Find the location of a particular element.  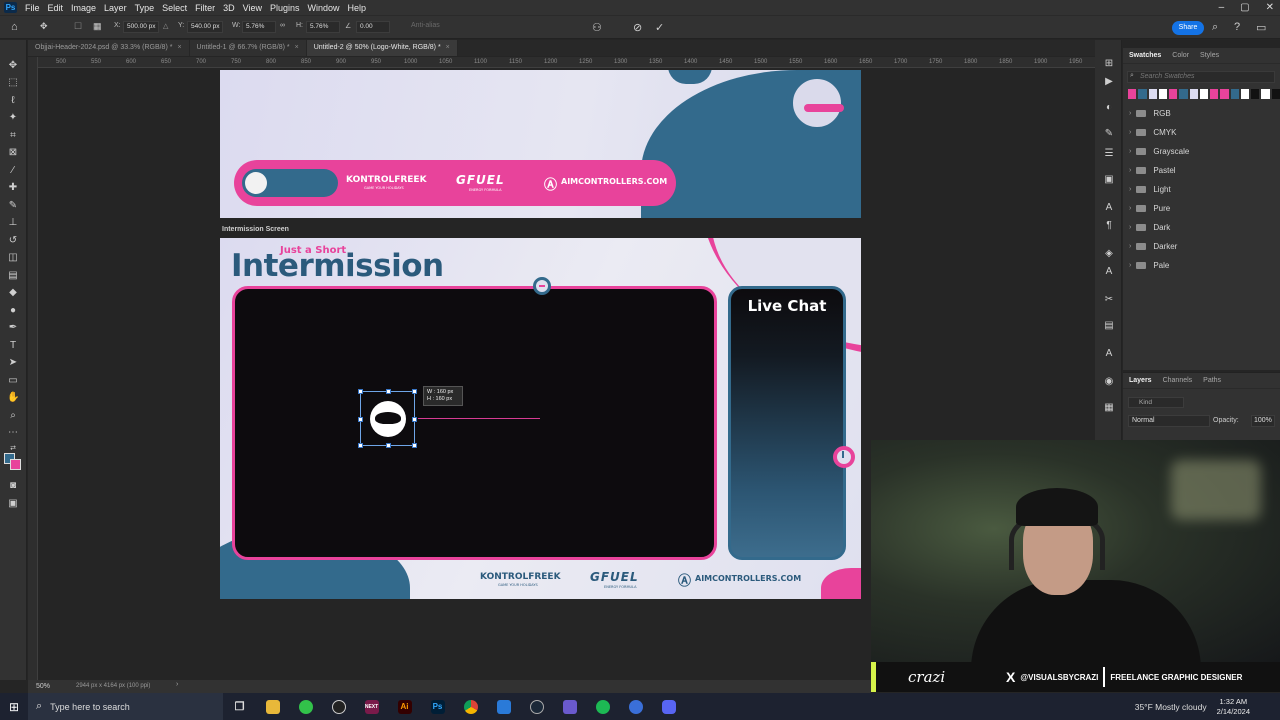

help-icon: ? is located at coordinates (1237, 27).